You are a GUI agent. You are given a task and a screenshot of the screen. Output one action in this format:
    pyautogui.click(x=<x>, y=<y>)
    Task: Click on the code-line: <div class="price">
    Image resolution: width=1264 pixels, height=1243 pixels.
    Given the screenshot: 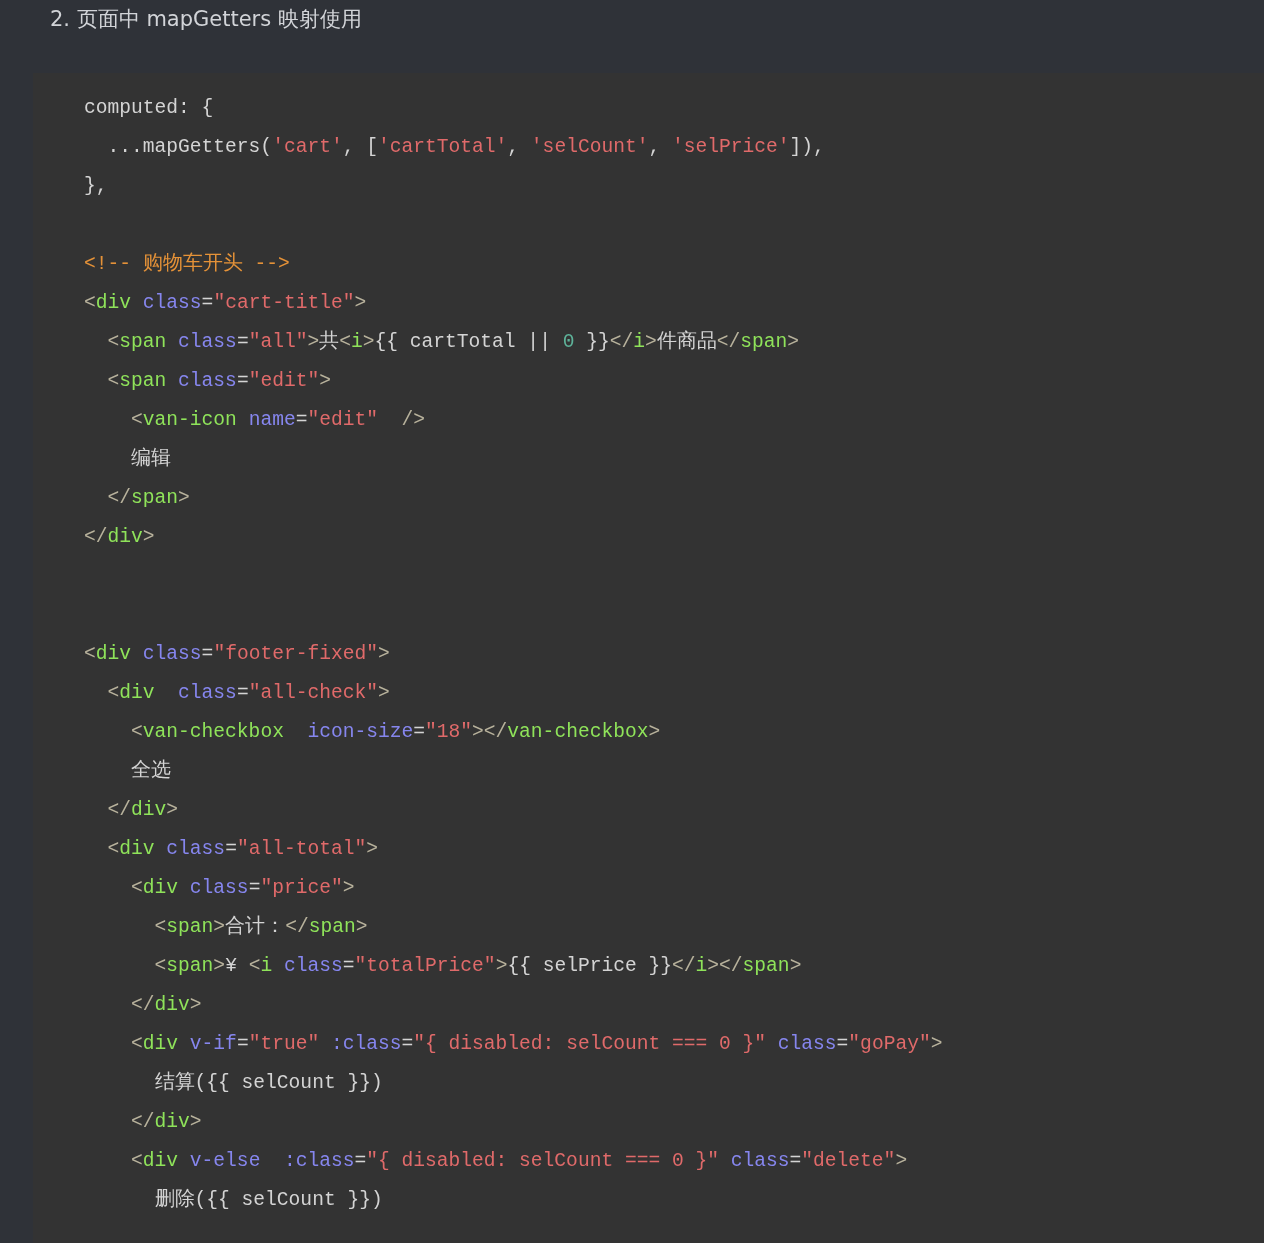 What is the action you would take?
    pyautogui.click(x=242, y=888)
    